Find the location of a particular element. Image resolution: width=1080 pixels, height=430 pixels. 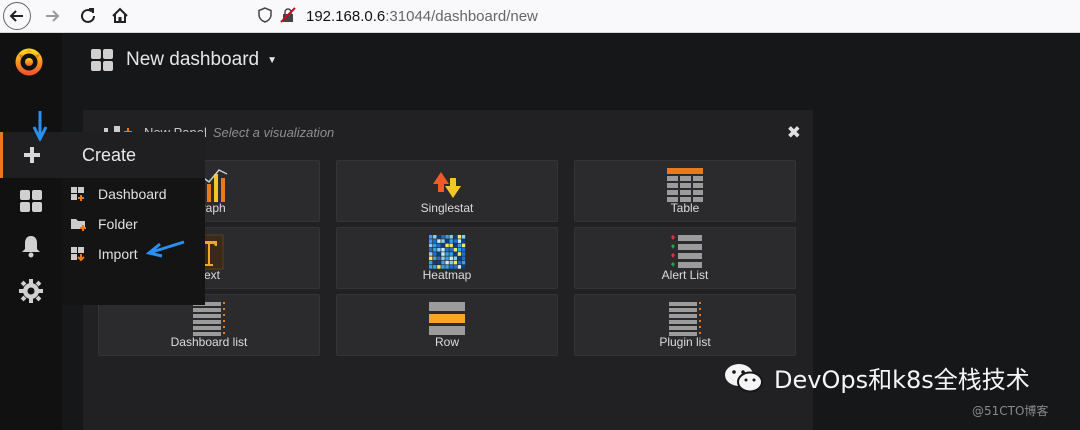

home-icon is located at coordinates (120, 15).